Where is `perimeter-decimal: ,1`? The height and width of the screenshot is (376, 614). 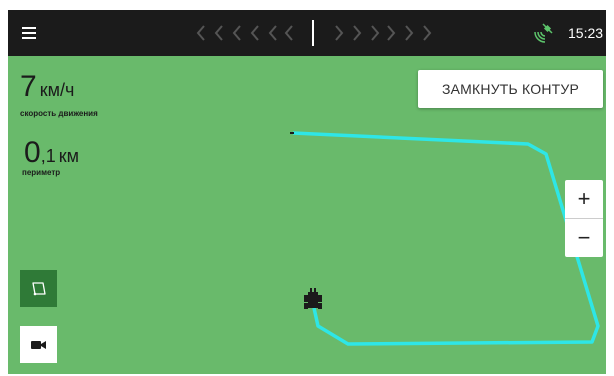
perimeter-decimal: ,1 is located at coordinates (48, 156).